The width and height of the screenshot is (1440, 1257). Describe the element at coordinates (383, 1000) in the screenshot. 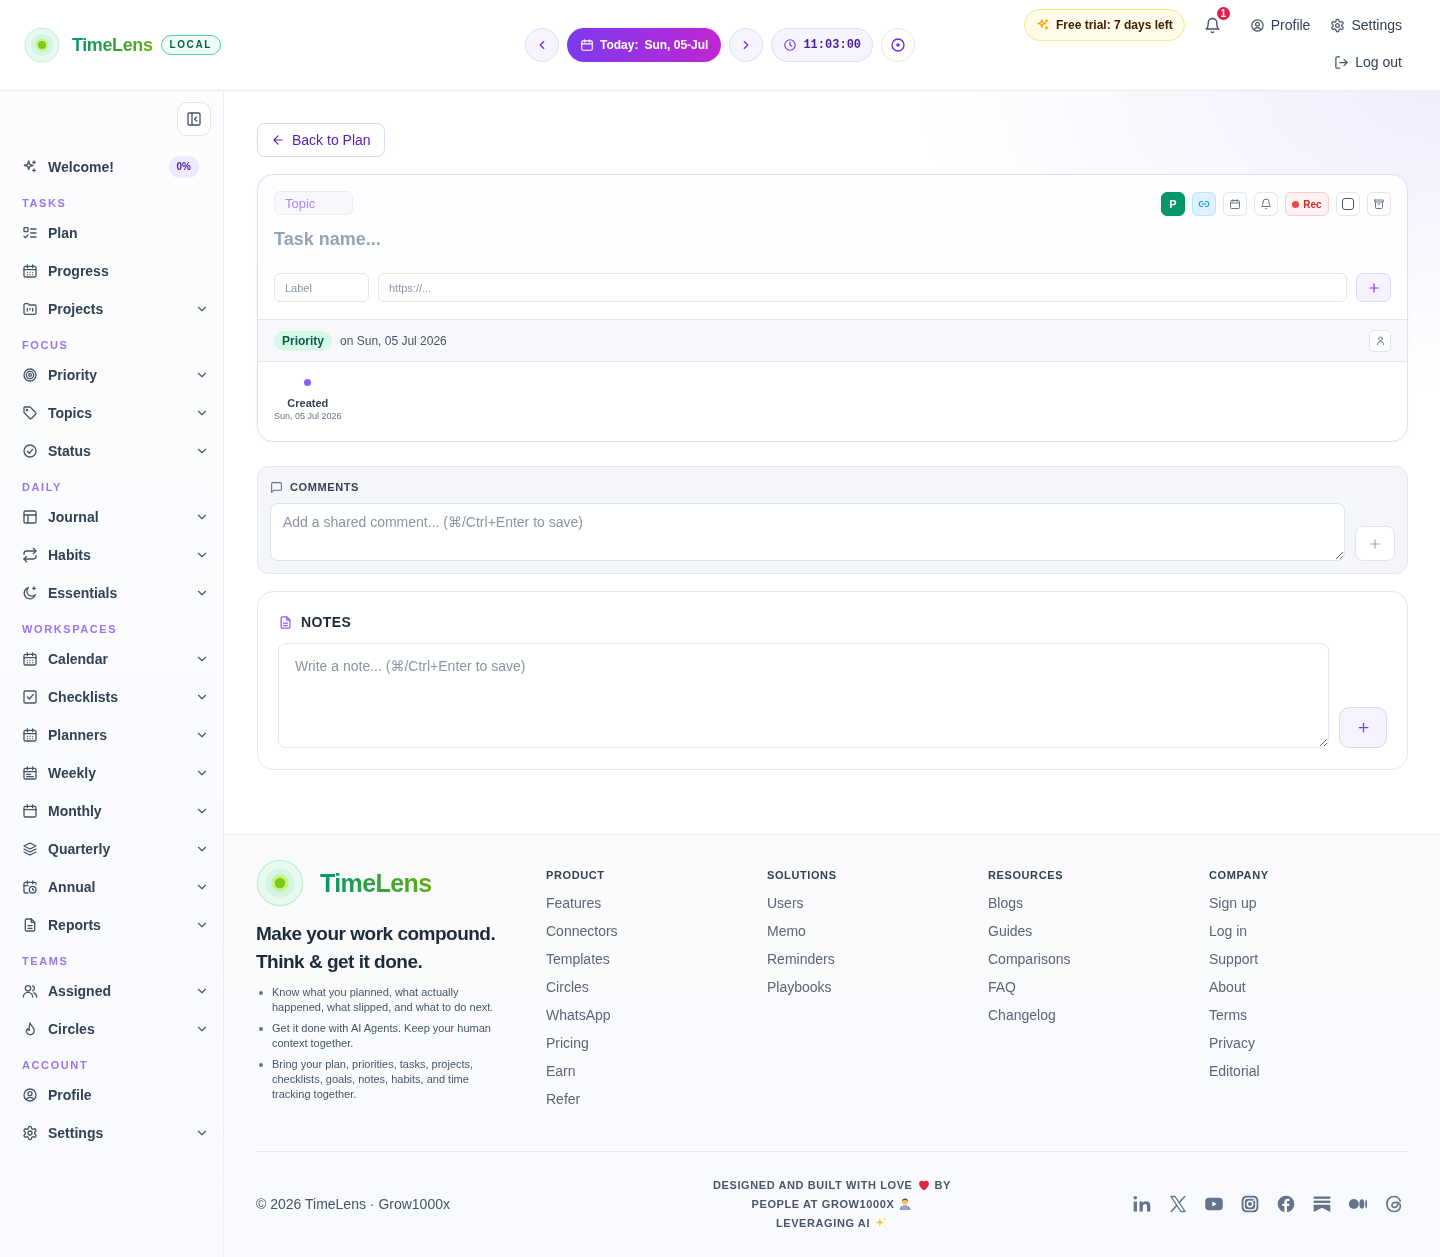

I see `feature-point: Know what you planned, what actually happened, what slipped, and what to do next.` at that location.